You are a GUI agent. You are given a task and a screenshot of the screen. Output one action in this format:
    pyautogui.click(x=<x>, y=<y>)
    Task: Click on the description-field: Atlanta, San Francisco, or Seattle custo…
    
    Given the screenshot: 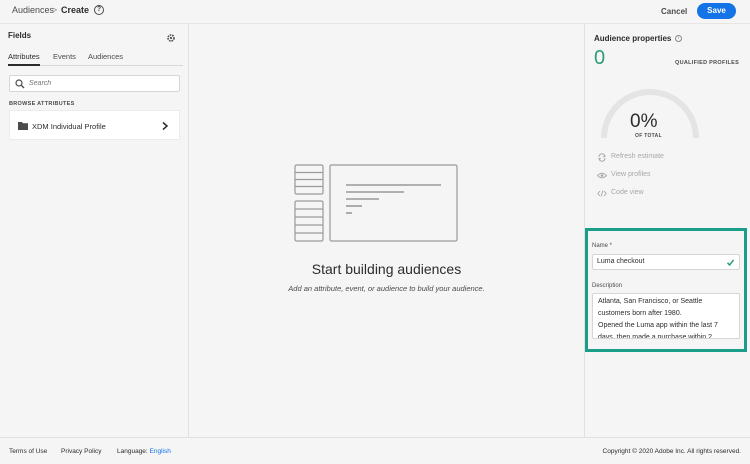 What is the action you would take?
    pyautogui.click(x=666, y=316)
    